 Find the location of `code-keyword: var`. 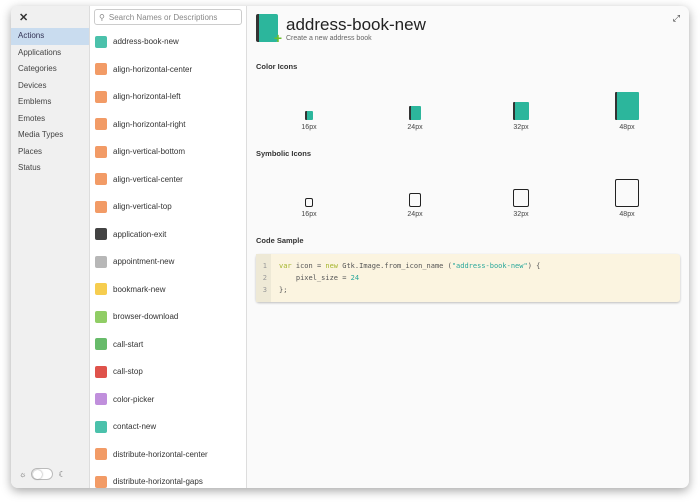

code-keyword: var is located at coordinates (285, 266).